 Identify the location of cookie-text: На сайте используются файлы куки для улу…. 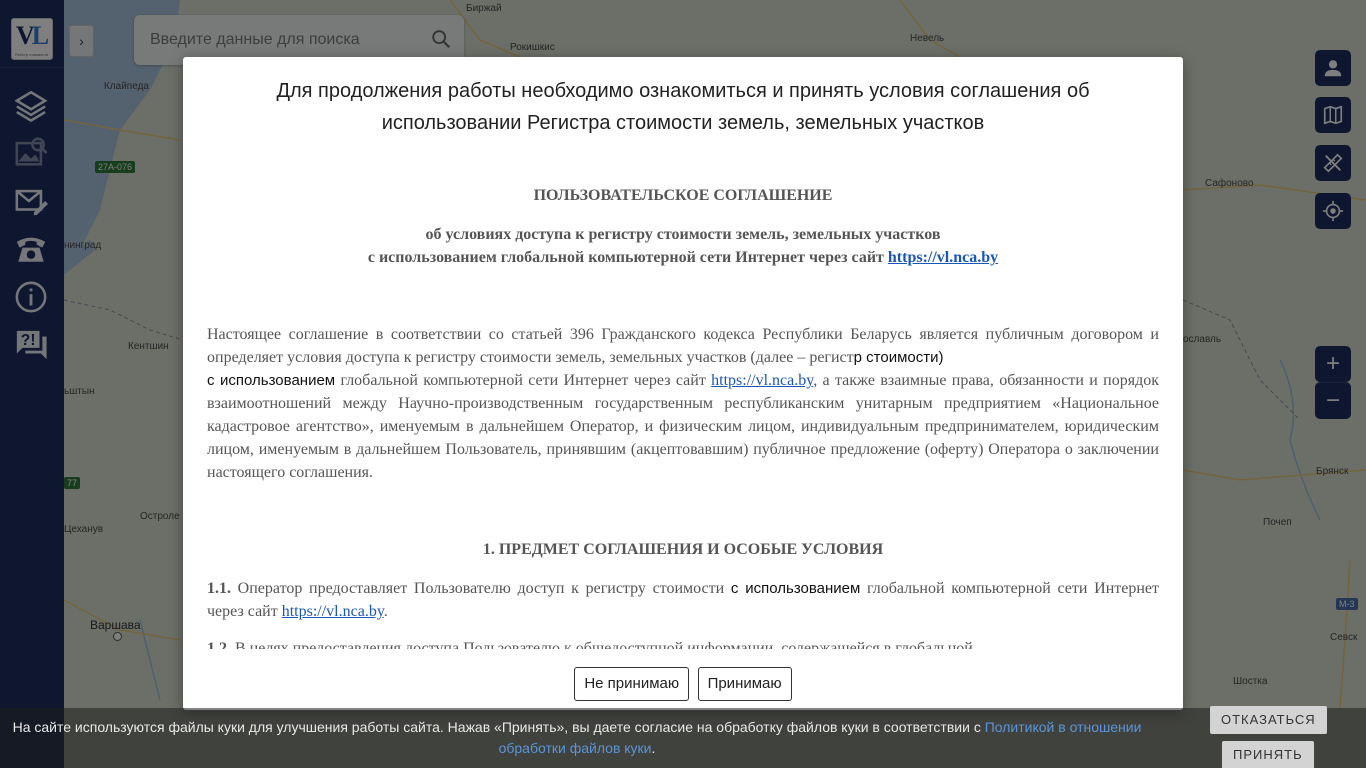
(577, 737).